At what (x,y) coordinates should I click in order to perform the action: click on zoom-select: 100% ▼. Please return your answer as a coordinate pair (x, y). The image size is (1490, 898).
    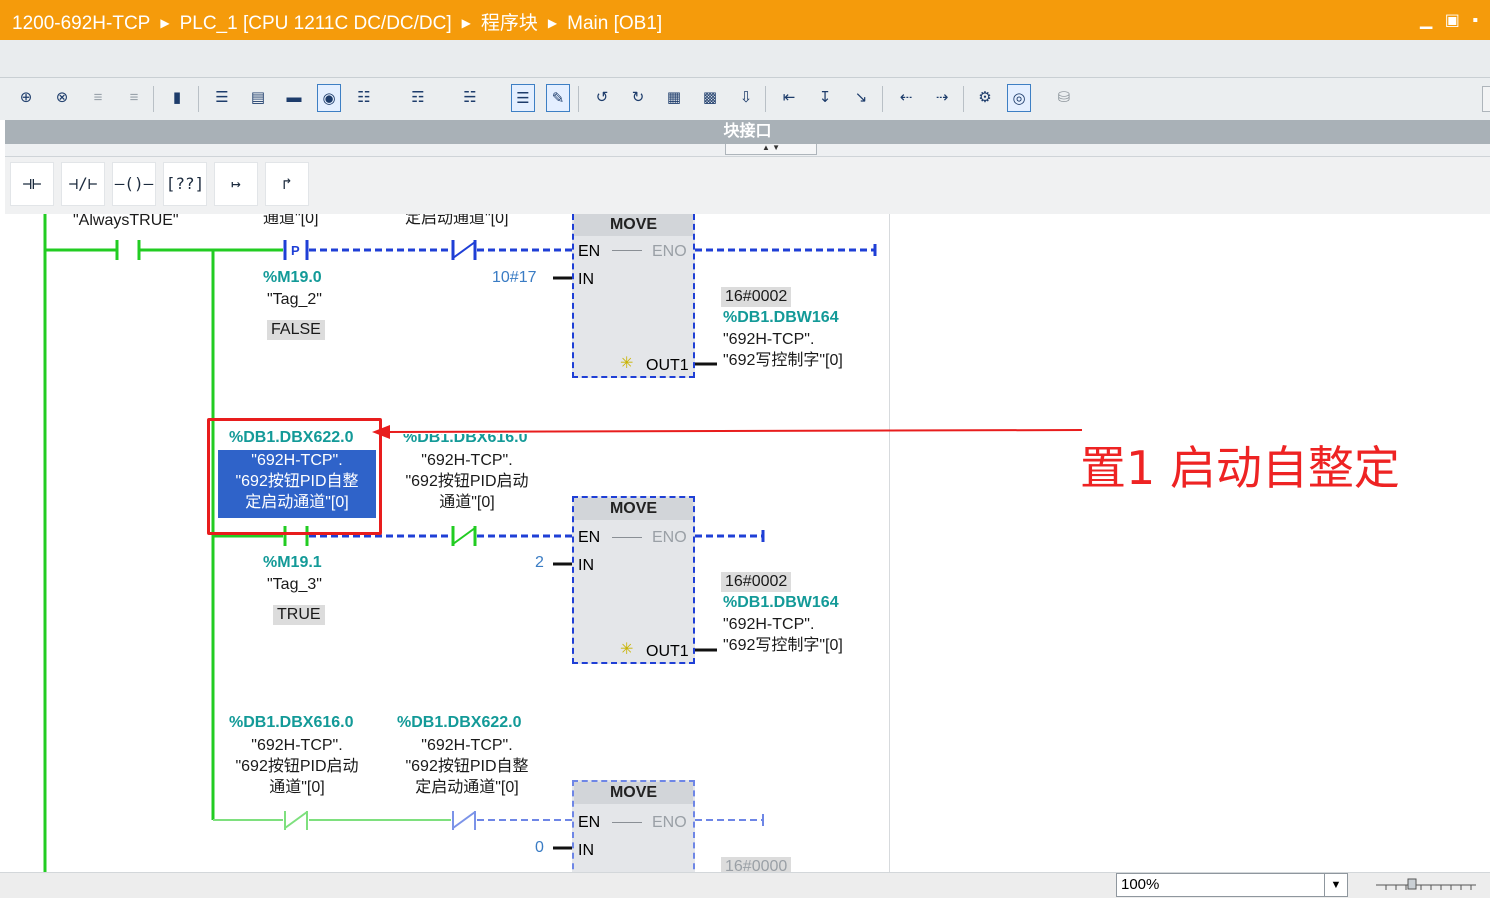
    Looking at the image, I should click on (1232, 885).